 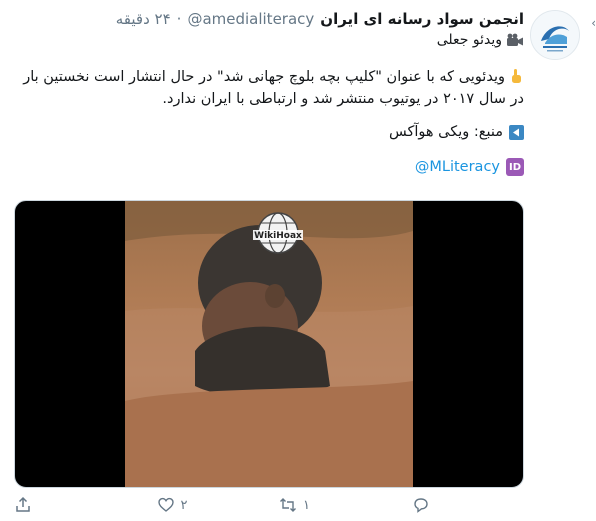 What do you see at coordinates (335, 505) in the screenshot?
I see `retweet-button: ۱` at bounding box center [335, 505].